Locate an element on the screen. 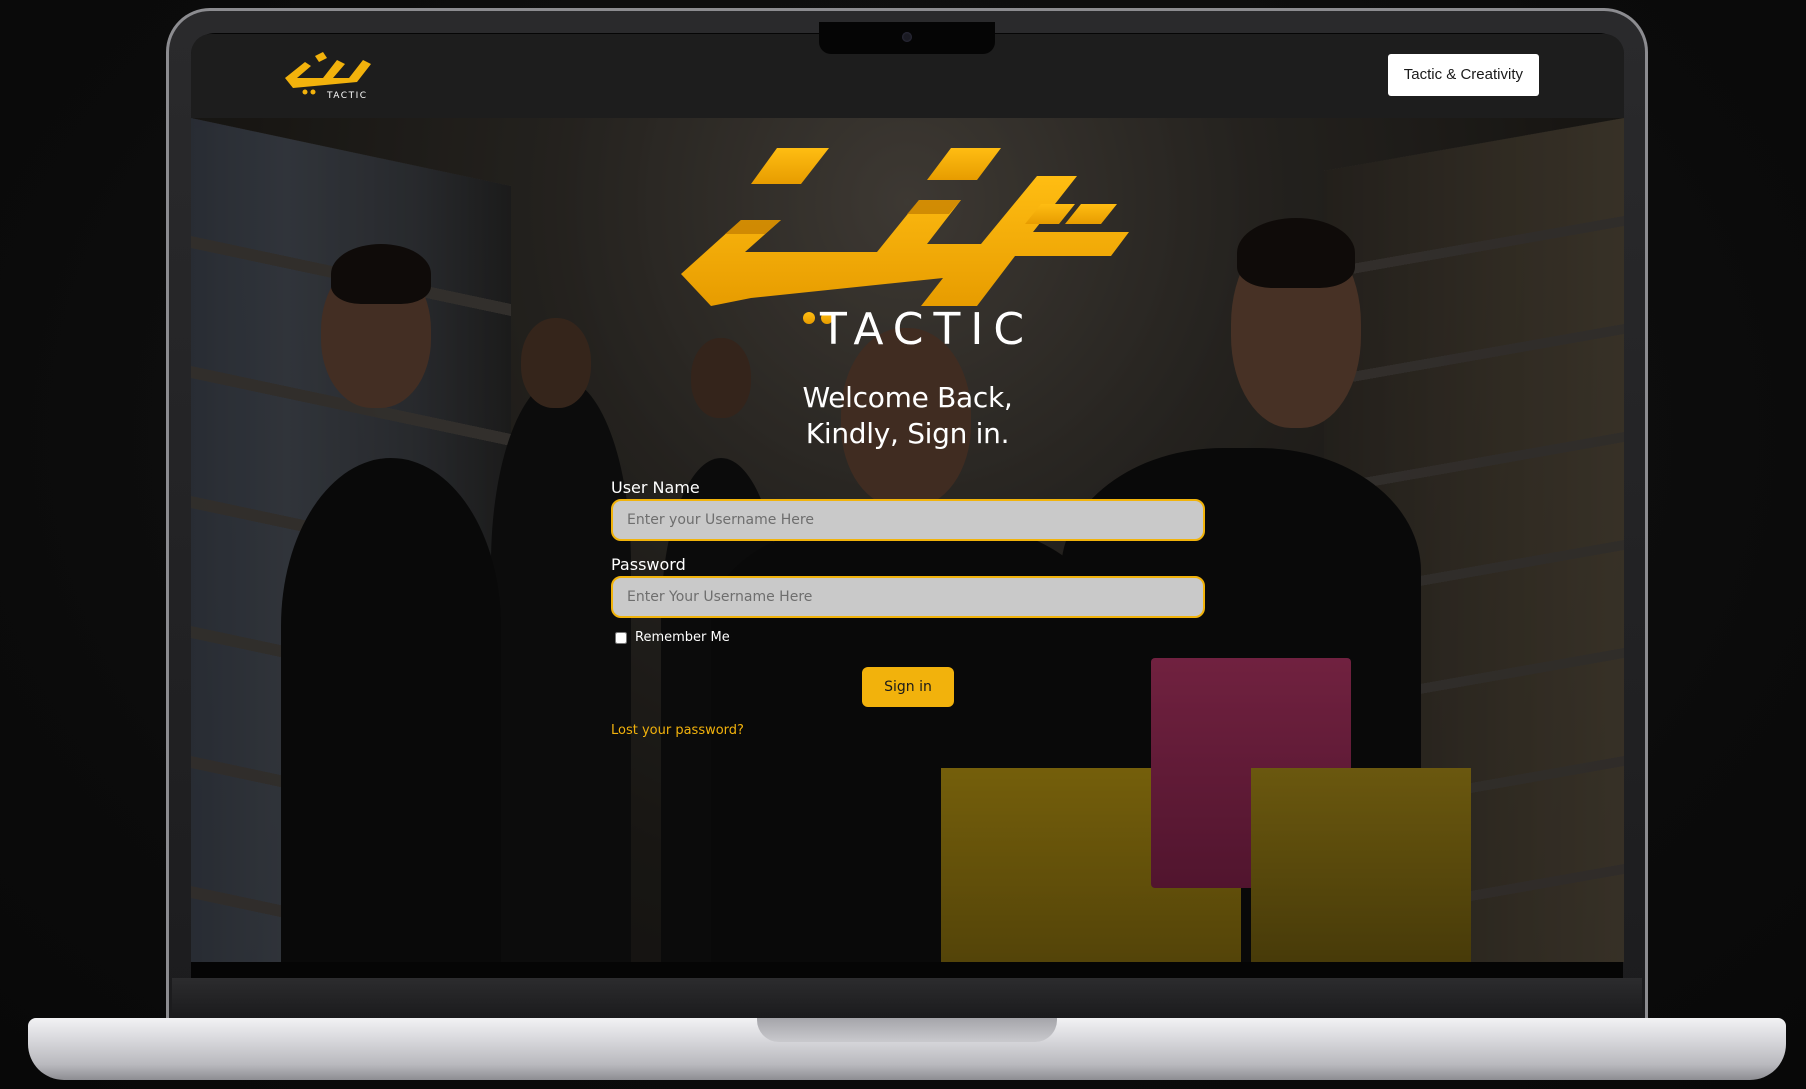  password-input is located at coordinates (908, 597).